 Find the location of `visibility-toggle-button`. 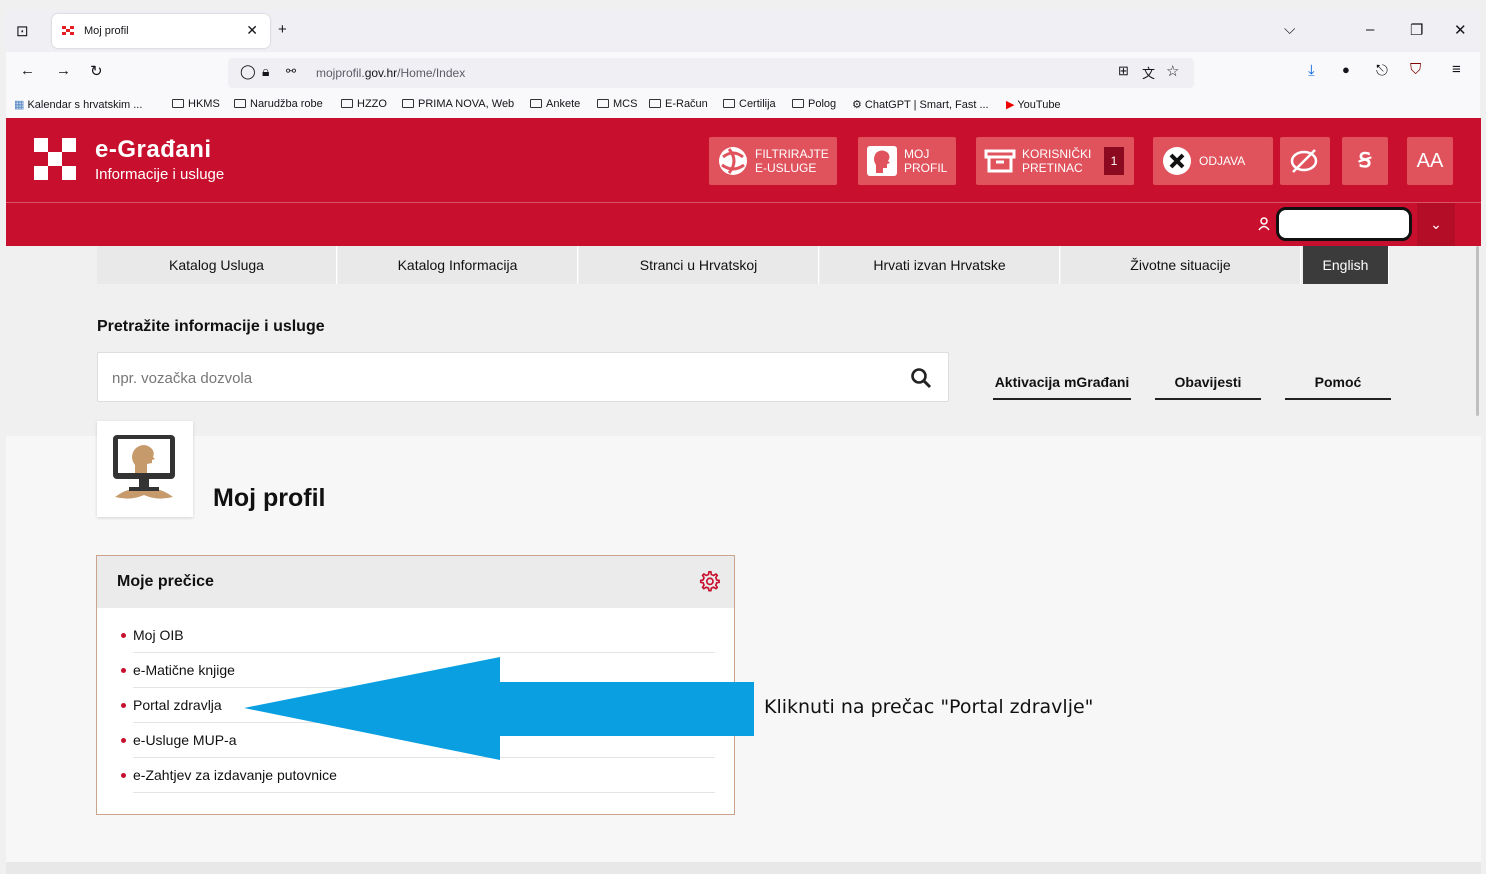

visibility-toggle-button is located at coordinates (1305, 161).